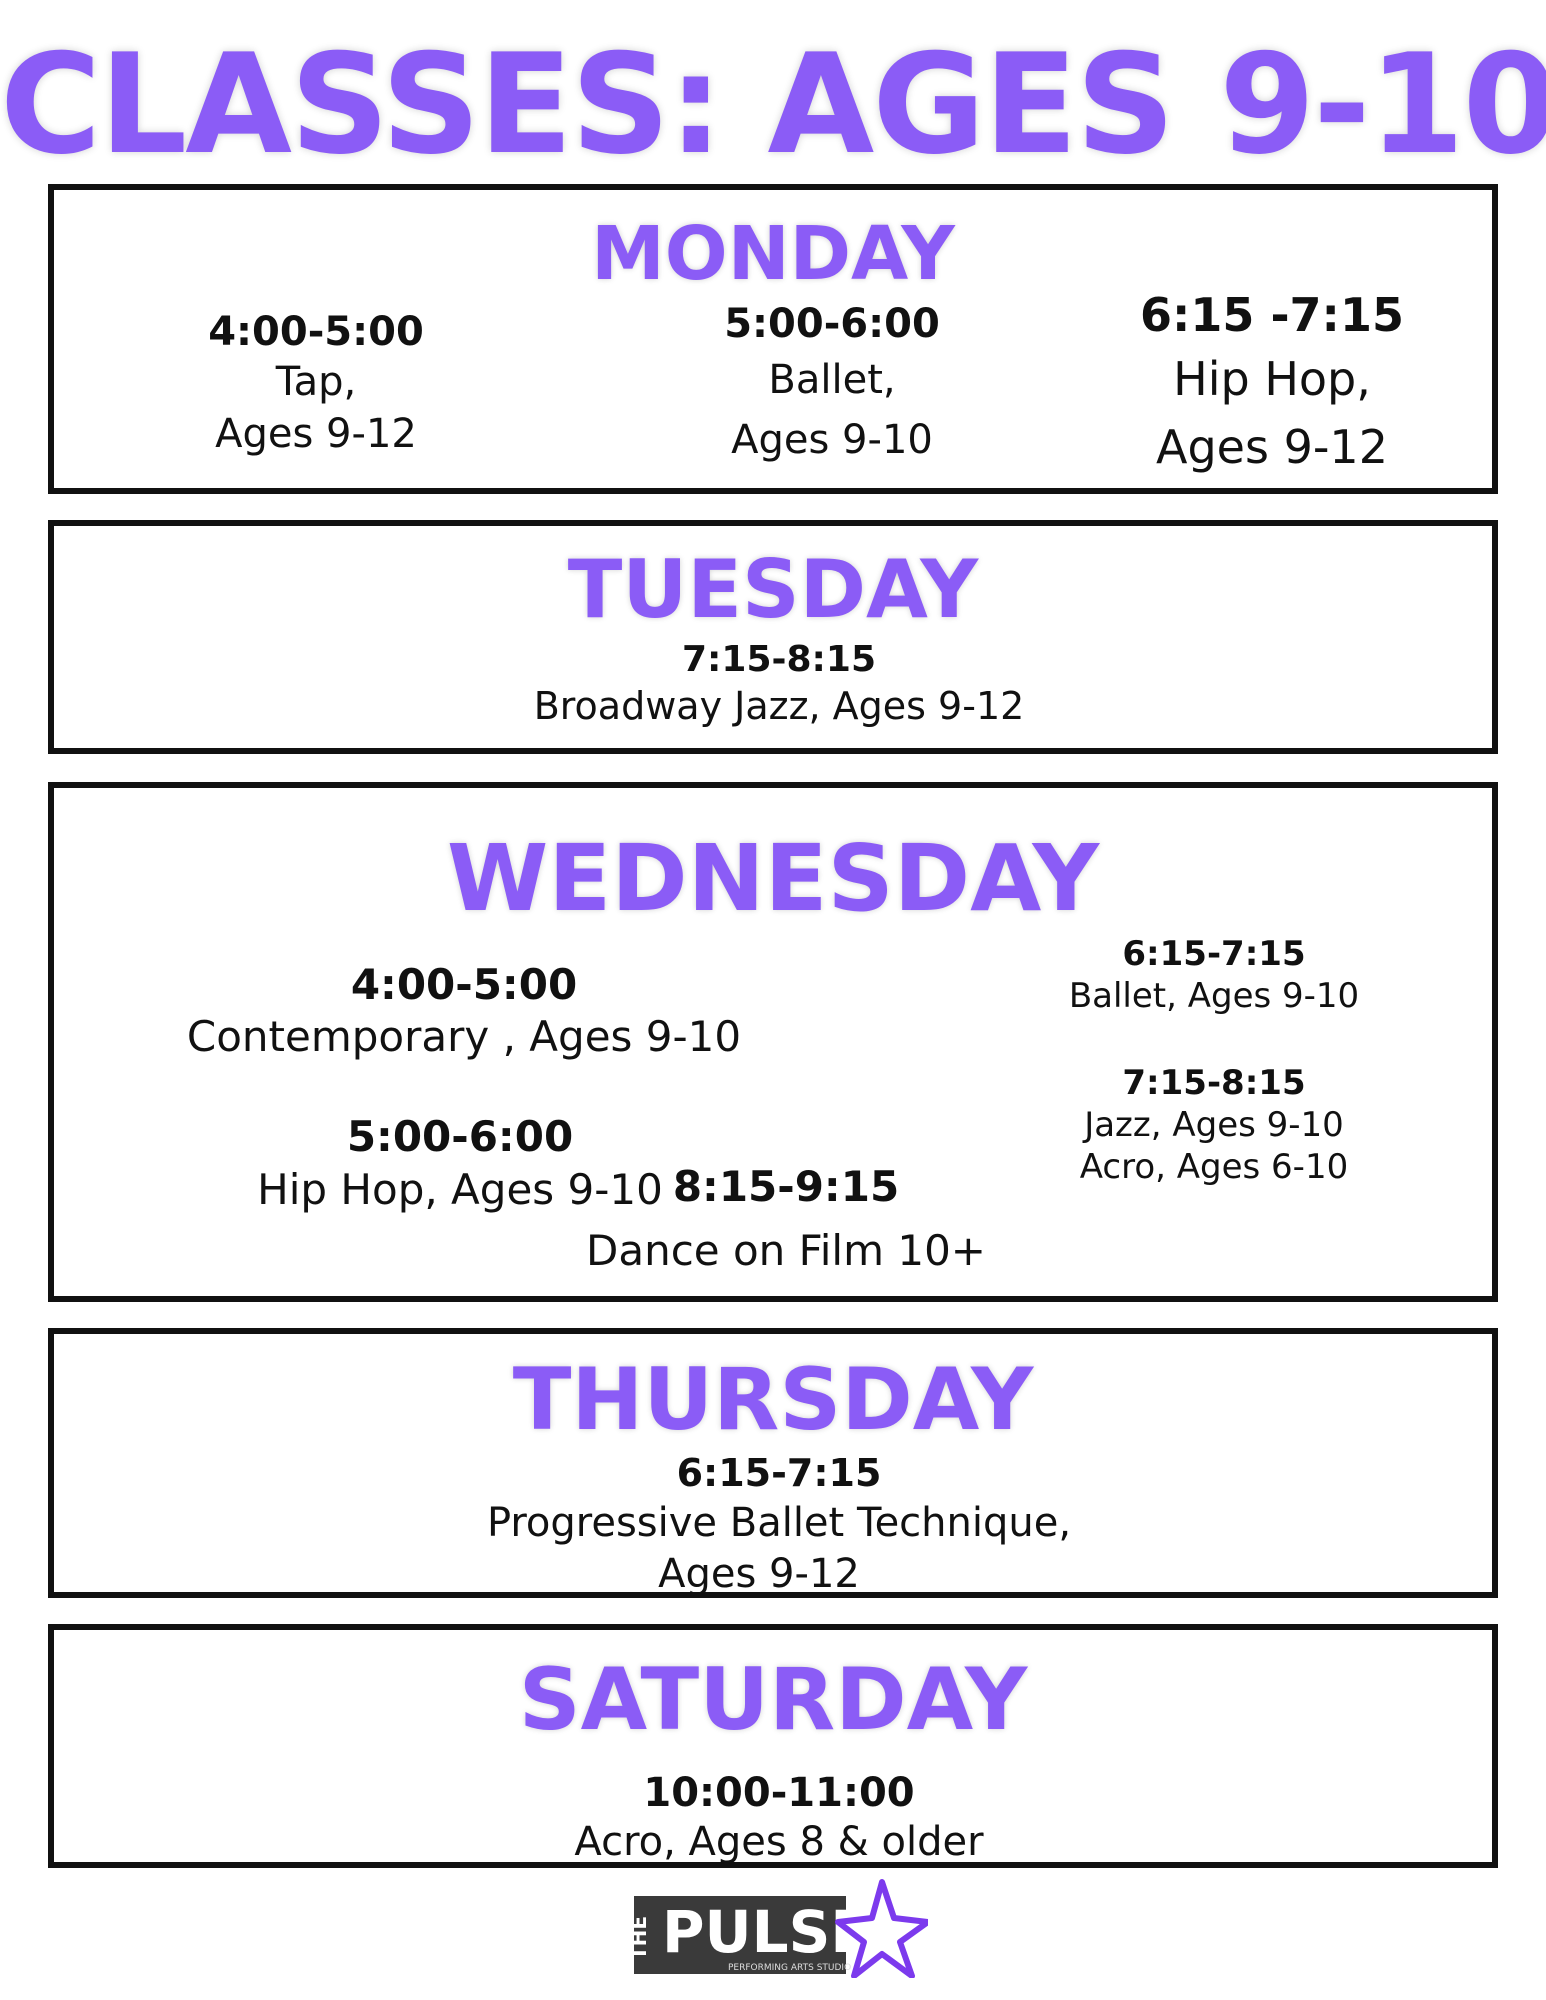  Describe the element at coordinates (779, 1793) in the screenshot. I see `class-time: 10:00-11:00` at that location.